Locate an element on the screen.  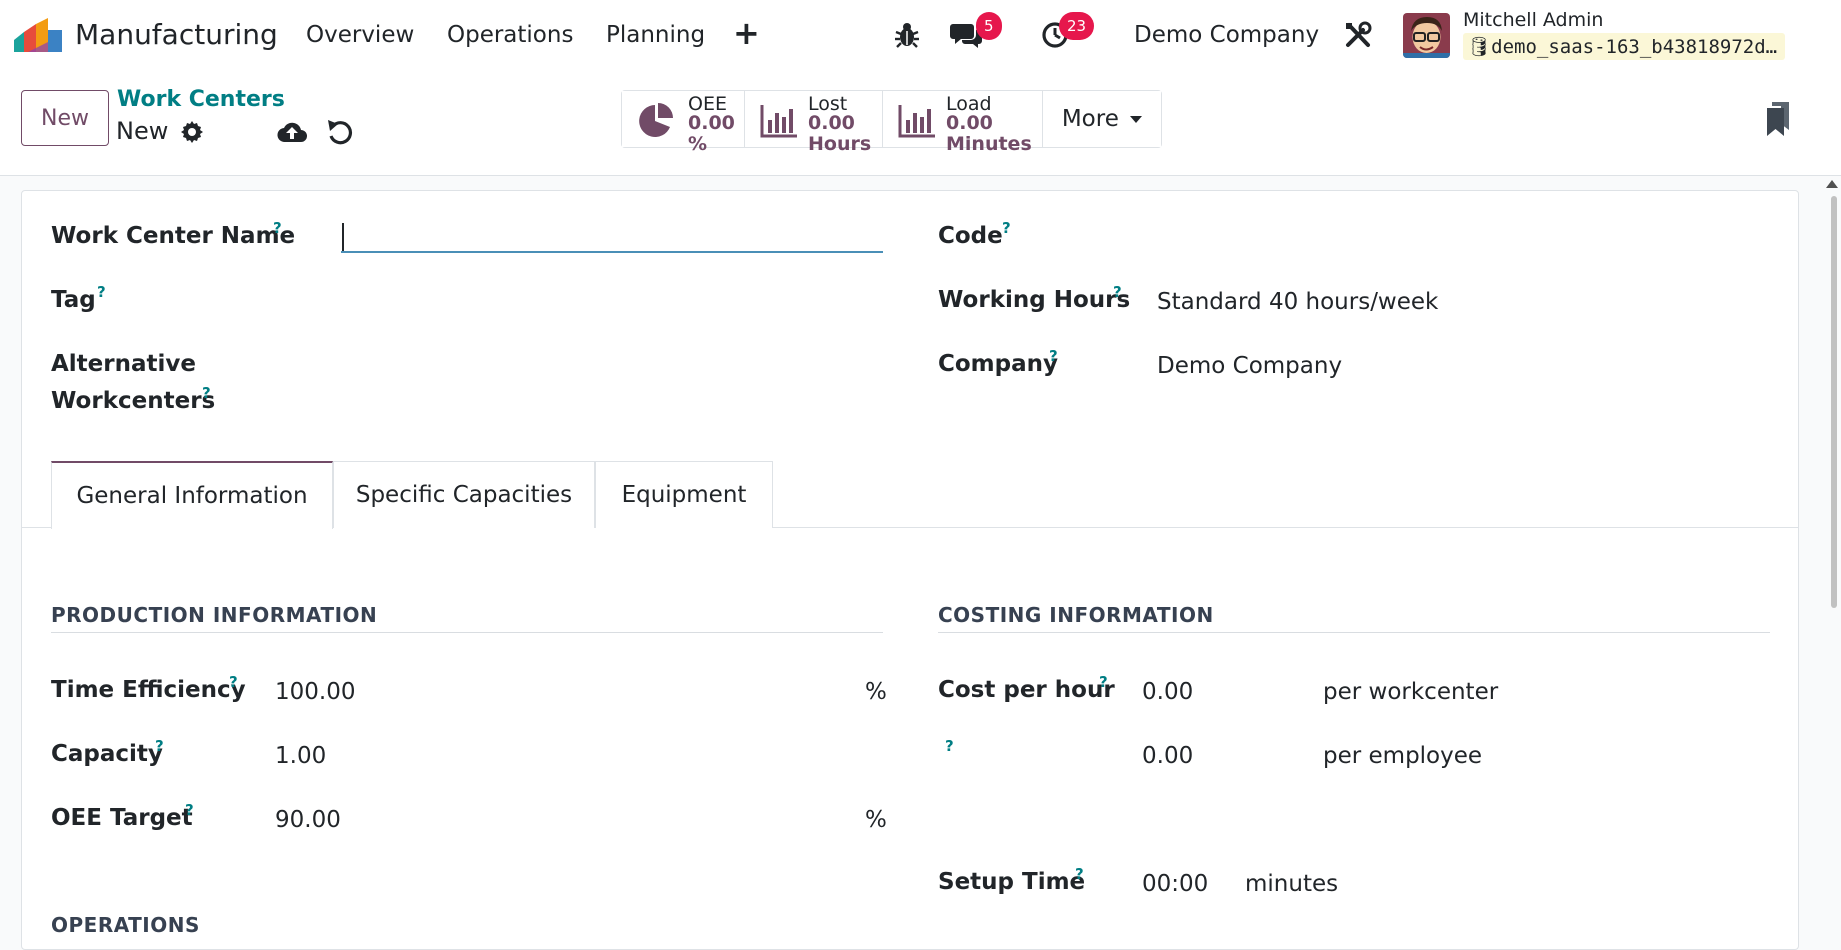
tag-label: Tag is located at coordinates (73, 300).